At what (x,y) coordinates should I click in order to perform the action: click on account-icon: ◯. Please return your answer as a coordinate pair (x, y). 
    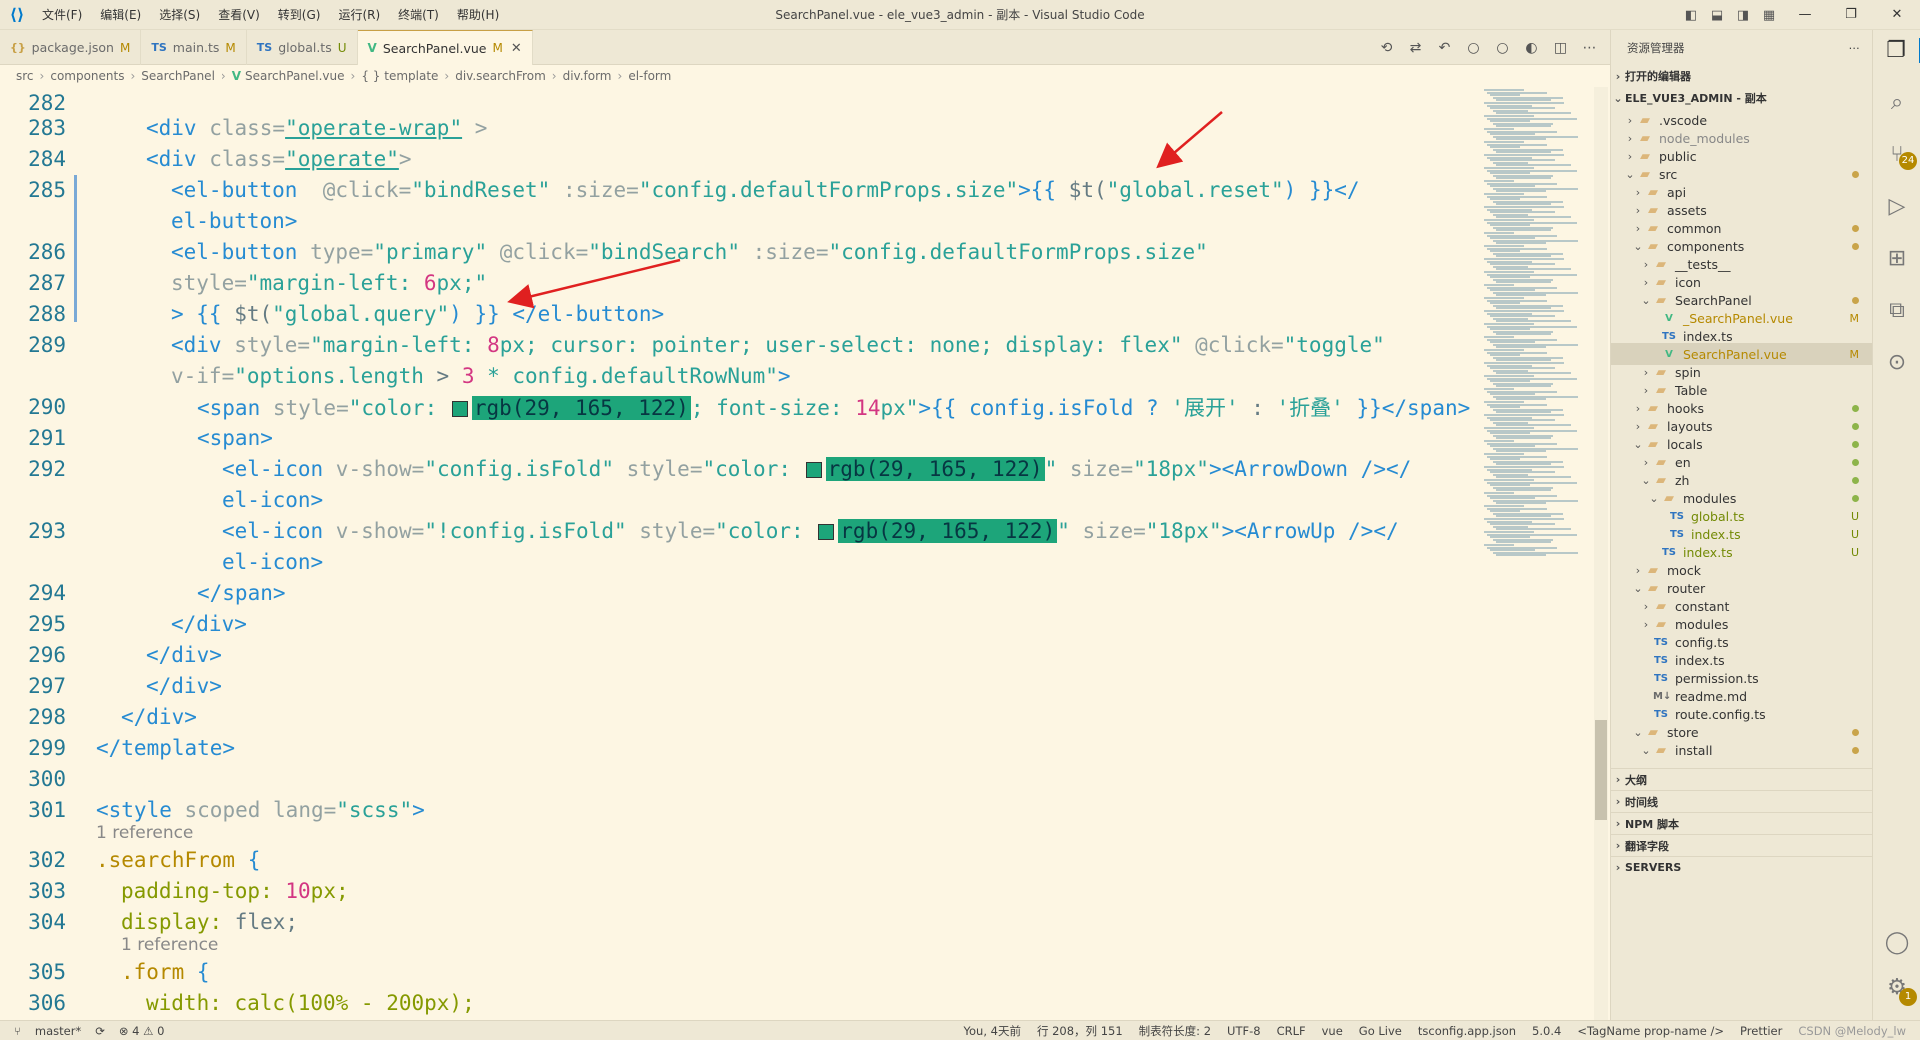
    Looking at the image, I should click on (1896, 942).